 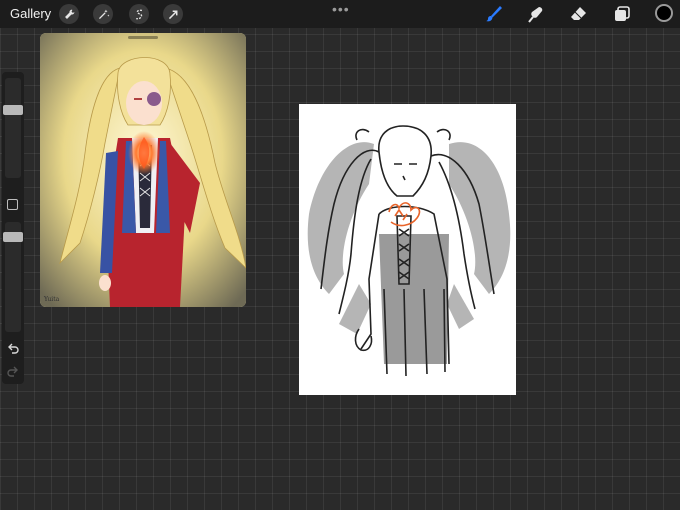 What do you see at coordinates (664, 13) in the screenshot?
I see `color-picker-button` at bounding box center [664, 13].